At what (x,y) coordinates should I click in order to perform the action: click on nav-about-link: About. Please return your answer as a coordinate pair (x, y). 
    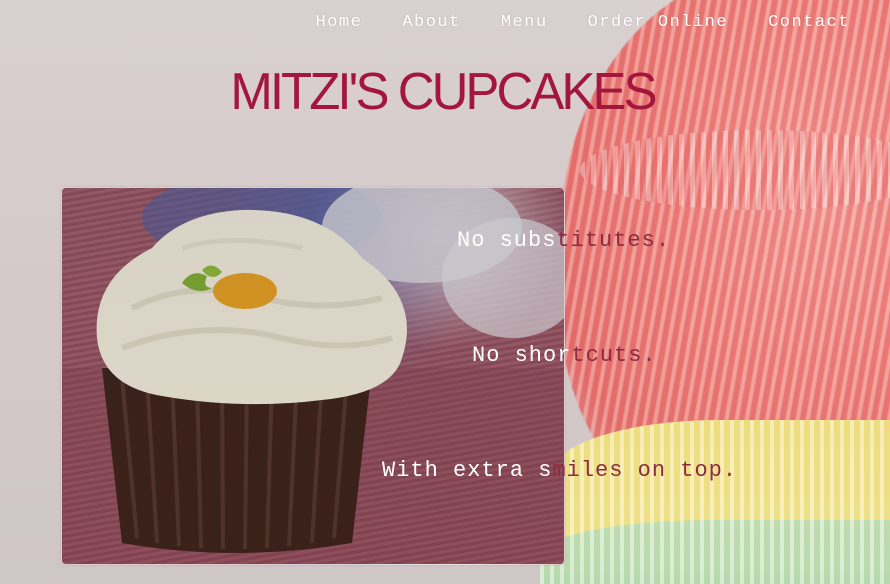
    Looking at the image, I should click on (431, 22).